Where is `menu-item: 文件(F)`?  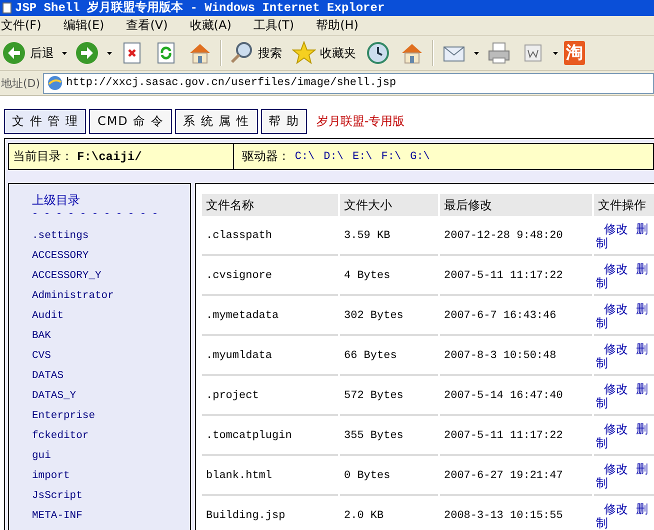
menu-item: 文件(F) is located at coordinates (21, 25).